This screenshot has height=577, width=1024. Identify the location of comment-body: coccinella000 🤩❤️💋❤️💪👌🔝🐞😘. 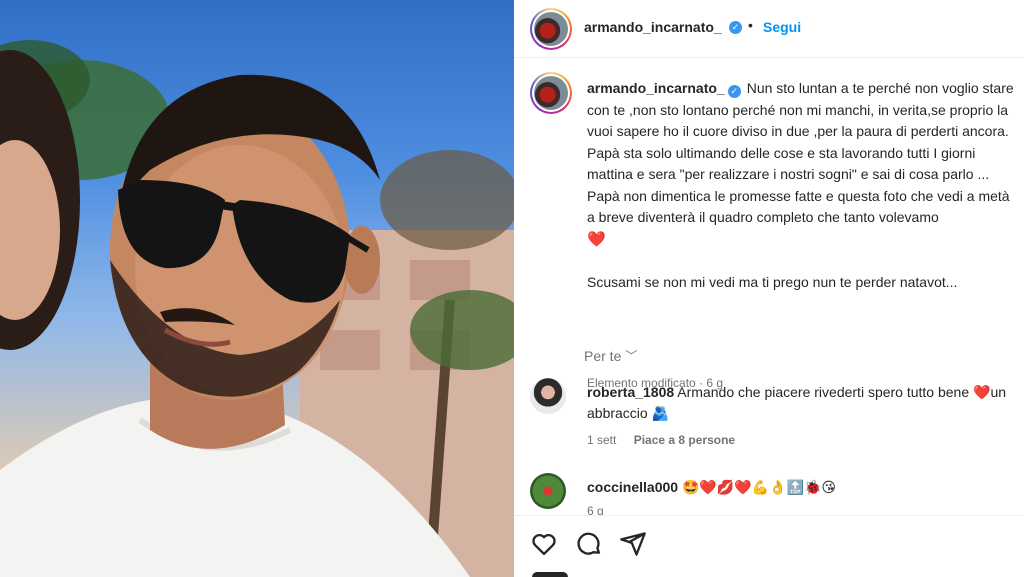
(802, 487).